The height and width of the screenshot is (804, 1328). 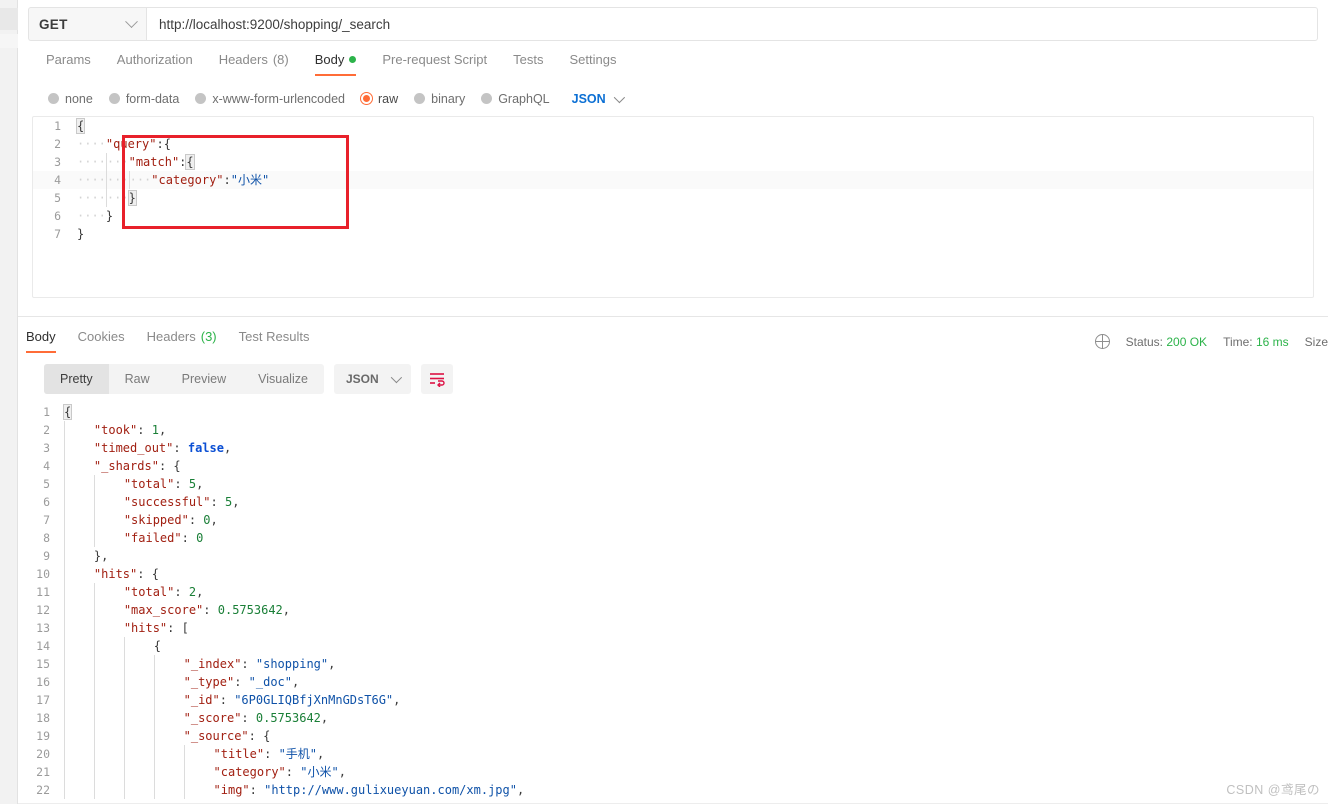 What do you see at coordinates (43, 664) in the screenshot?
I see `line-number: 15` at bounding box center [43, 664].